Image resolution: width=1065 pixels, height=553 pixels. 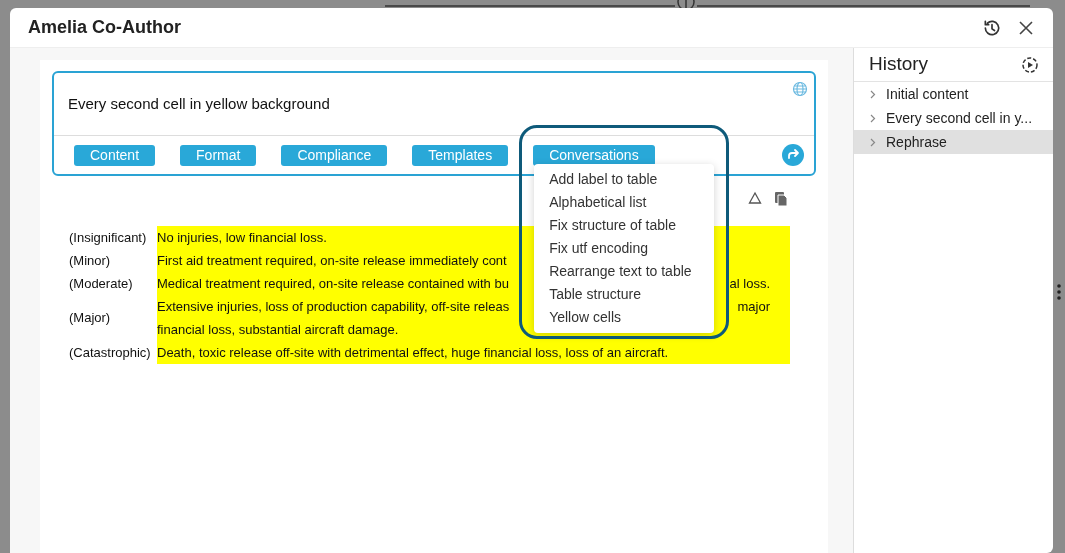 I want to click on cell-text: Medical treatment required, on-site release contained with bu, so click(x=333, y=283).